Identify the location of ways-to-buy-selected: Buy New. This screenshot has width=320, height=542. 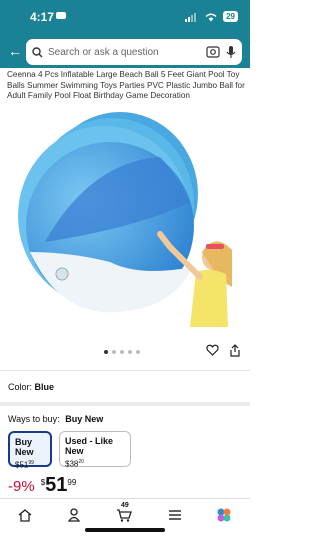
(84, 419).